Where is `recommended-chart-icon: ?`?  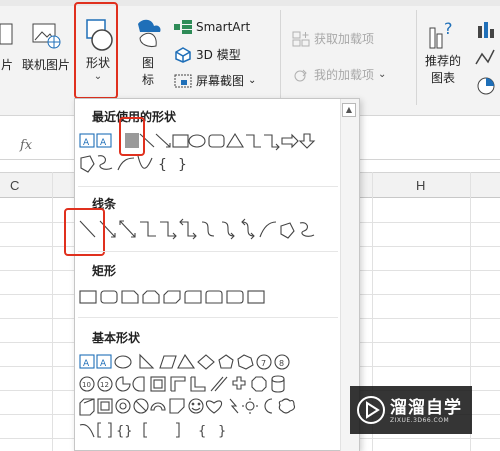
recommended-chart-icon: ? is located at coordinates (441, 34).